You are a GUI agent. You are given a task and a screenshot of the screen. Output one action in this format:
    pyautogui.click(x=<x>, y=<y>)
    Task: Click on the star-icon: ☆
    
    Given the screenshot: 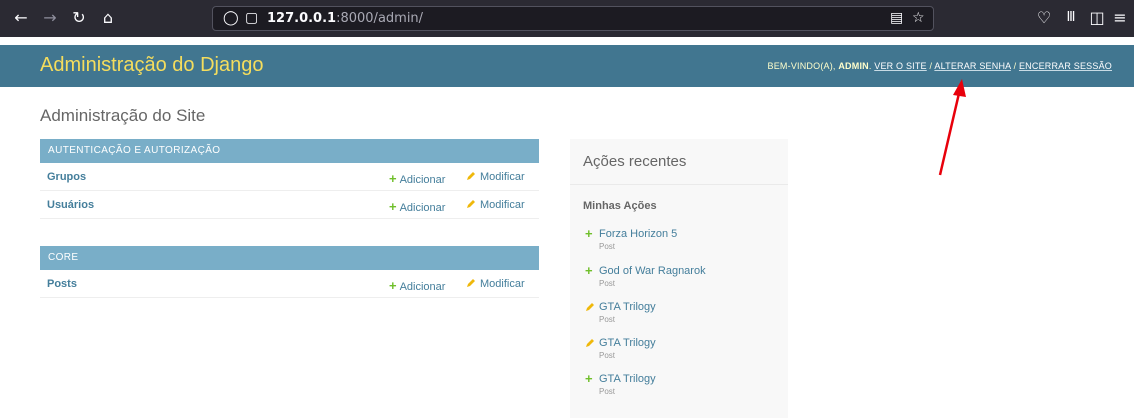 What is the action you would take?
    pyautogui.click(x=918, y=18)
    